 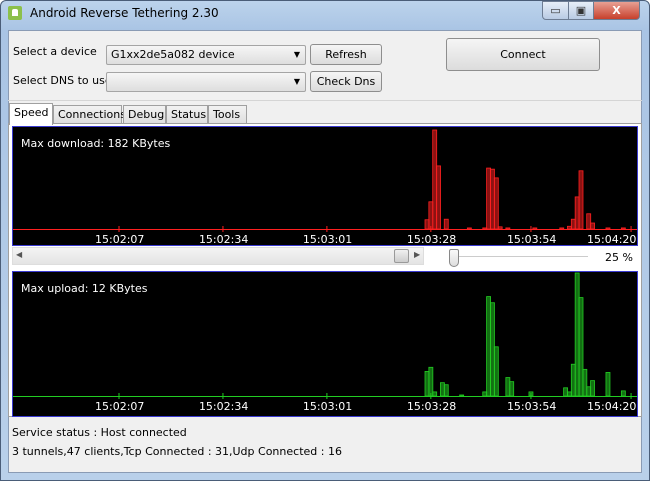 I want to click on service-status: Service status : Host connected, so click(x=99, y=432).